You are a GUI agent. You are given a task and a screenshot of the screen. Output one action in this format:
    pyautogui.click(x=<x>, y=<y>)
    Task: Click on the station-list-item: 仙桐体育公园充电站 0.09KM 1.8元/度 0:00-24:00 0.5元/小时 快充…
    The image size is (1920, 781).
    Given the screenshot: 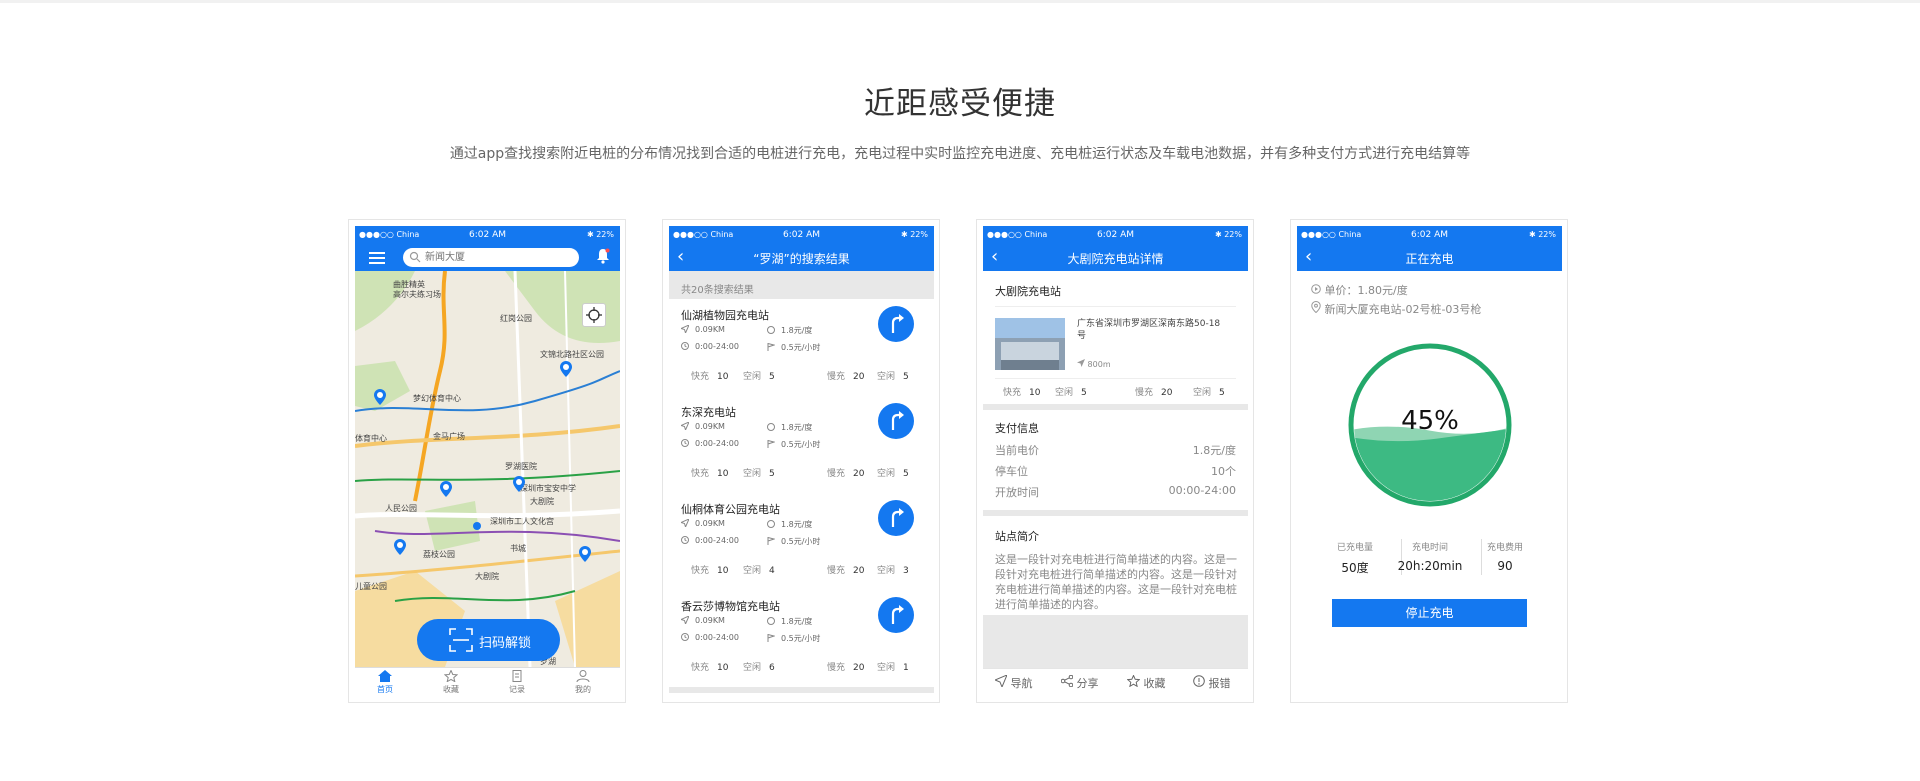 What is the action you would take?
    pyautogui.click(x=801, y=544)
    